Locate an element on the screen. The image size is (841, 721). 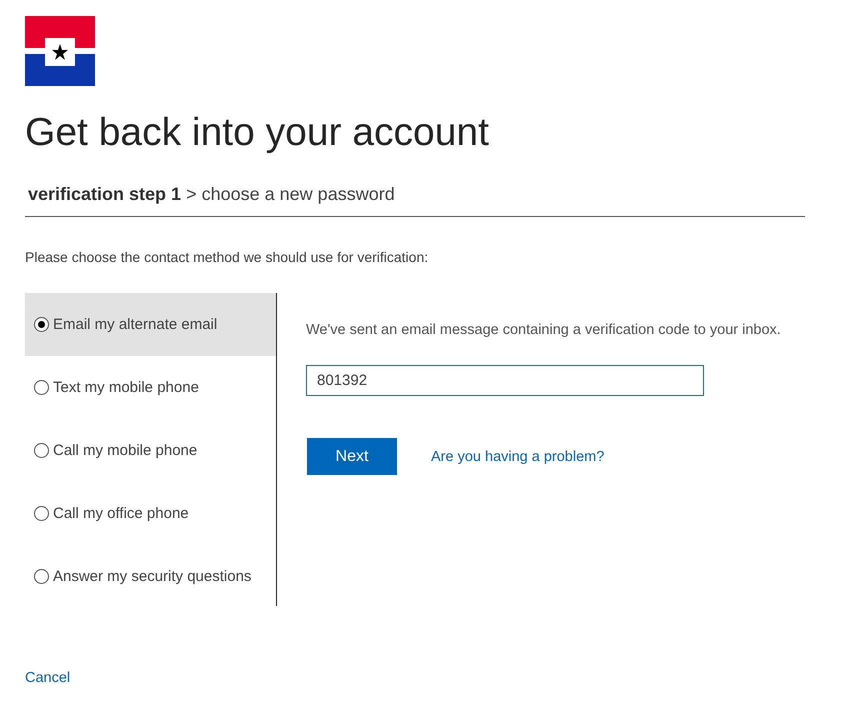
contact-option: Email my alternate email is located at coordinates (150, 324).